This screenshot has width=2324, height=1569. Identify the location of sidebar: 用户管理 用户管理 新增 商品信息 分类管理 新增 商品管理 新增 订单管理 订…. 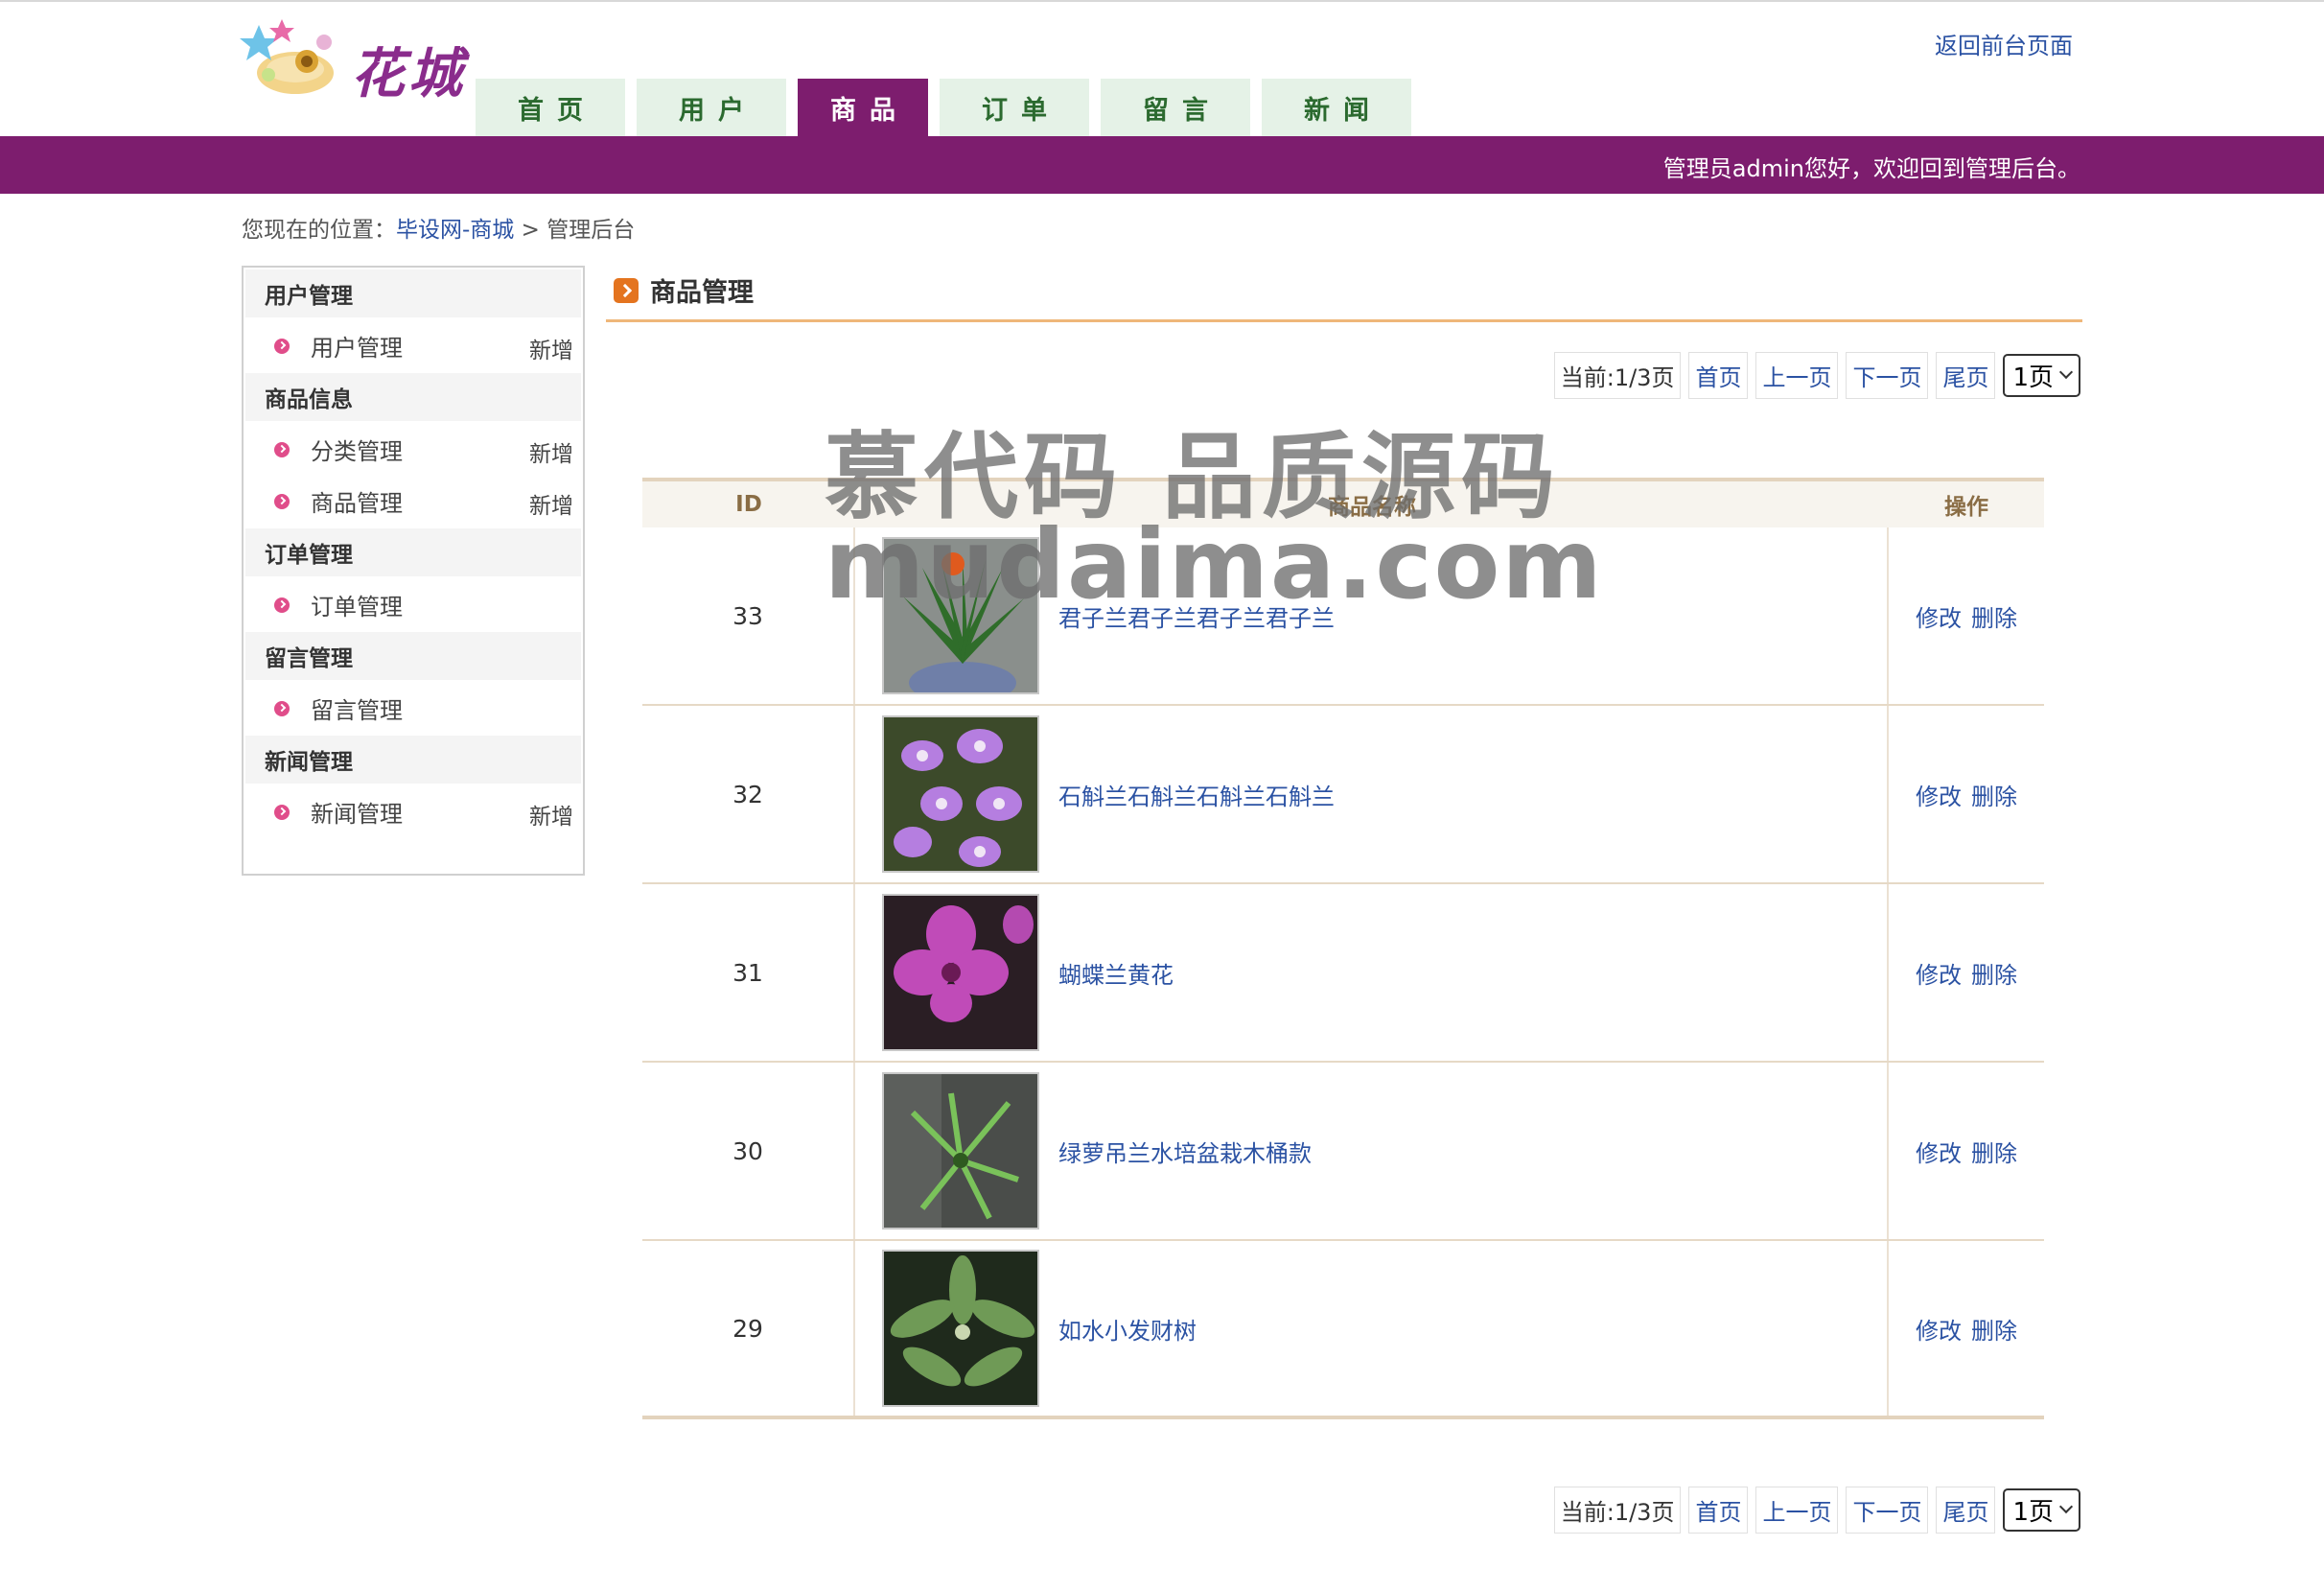
(413, 571).